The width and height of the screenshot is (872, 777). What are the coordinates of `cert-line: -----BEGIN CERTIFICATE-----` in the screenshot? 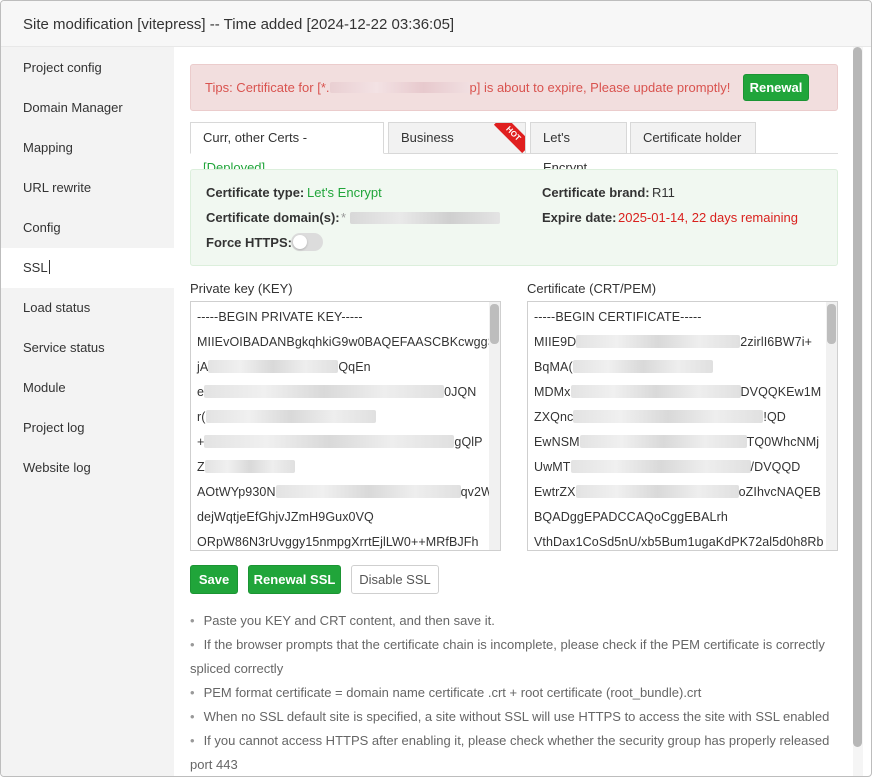 It's located at (618, 317).